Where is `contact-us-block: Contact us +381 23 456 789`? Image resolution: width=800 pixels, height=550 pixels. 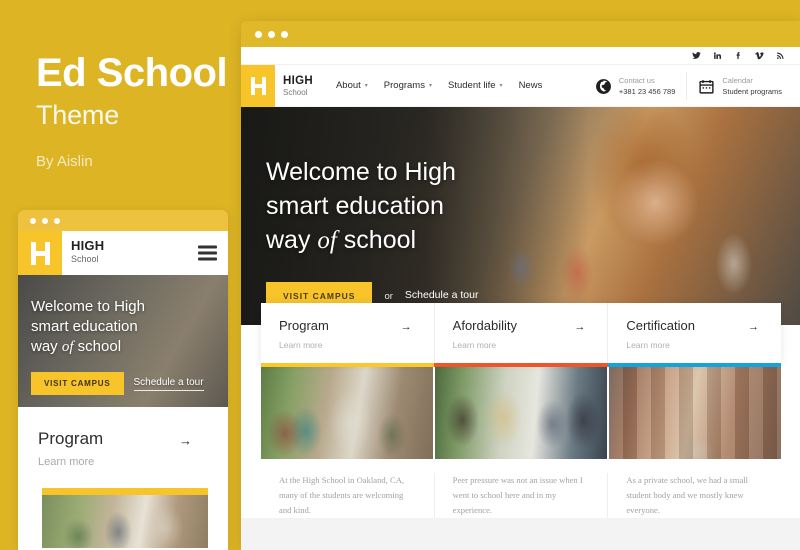 contact-us-block: Contact us +381 23 456 789 is located at coordinates (635, 86).